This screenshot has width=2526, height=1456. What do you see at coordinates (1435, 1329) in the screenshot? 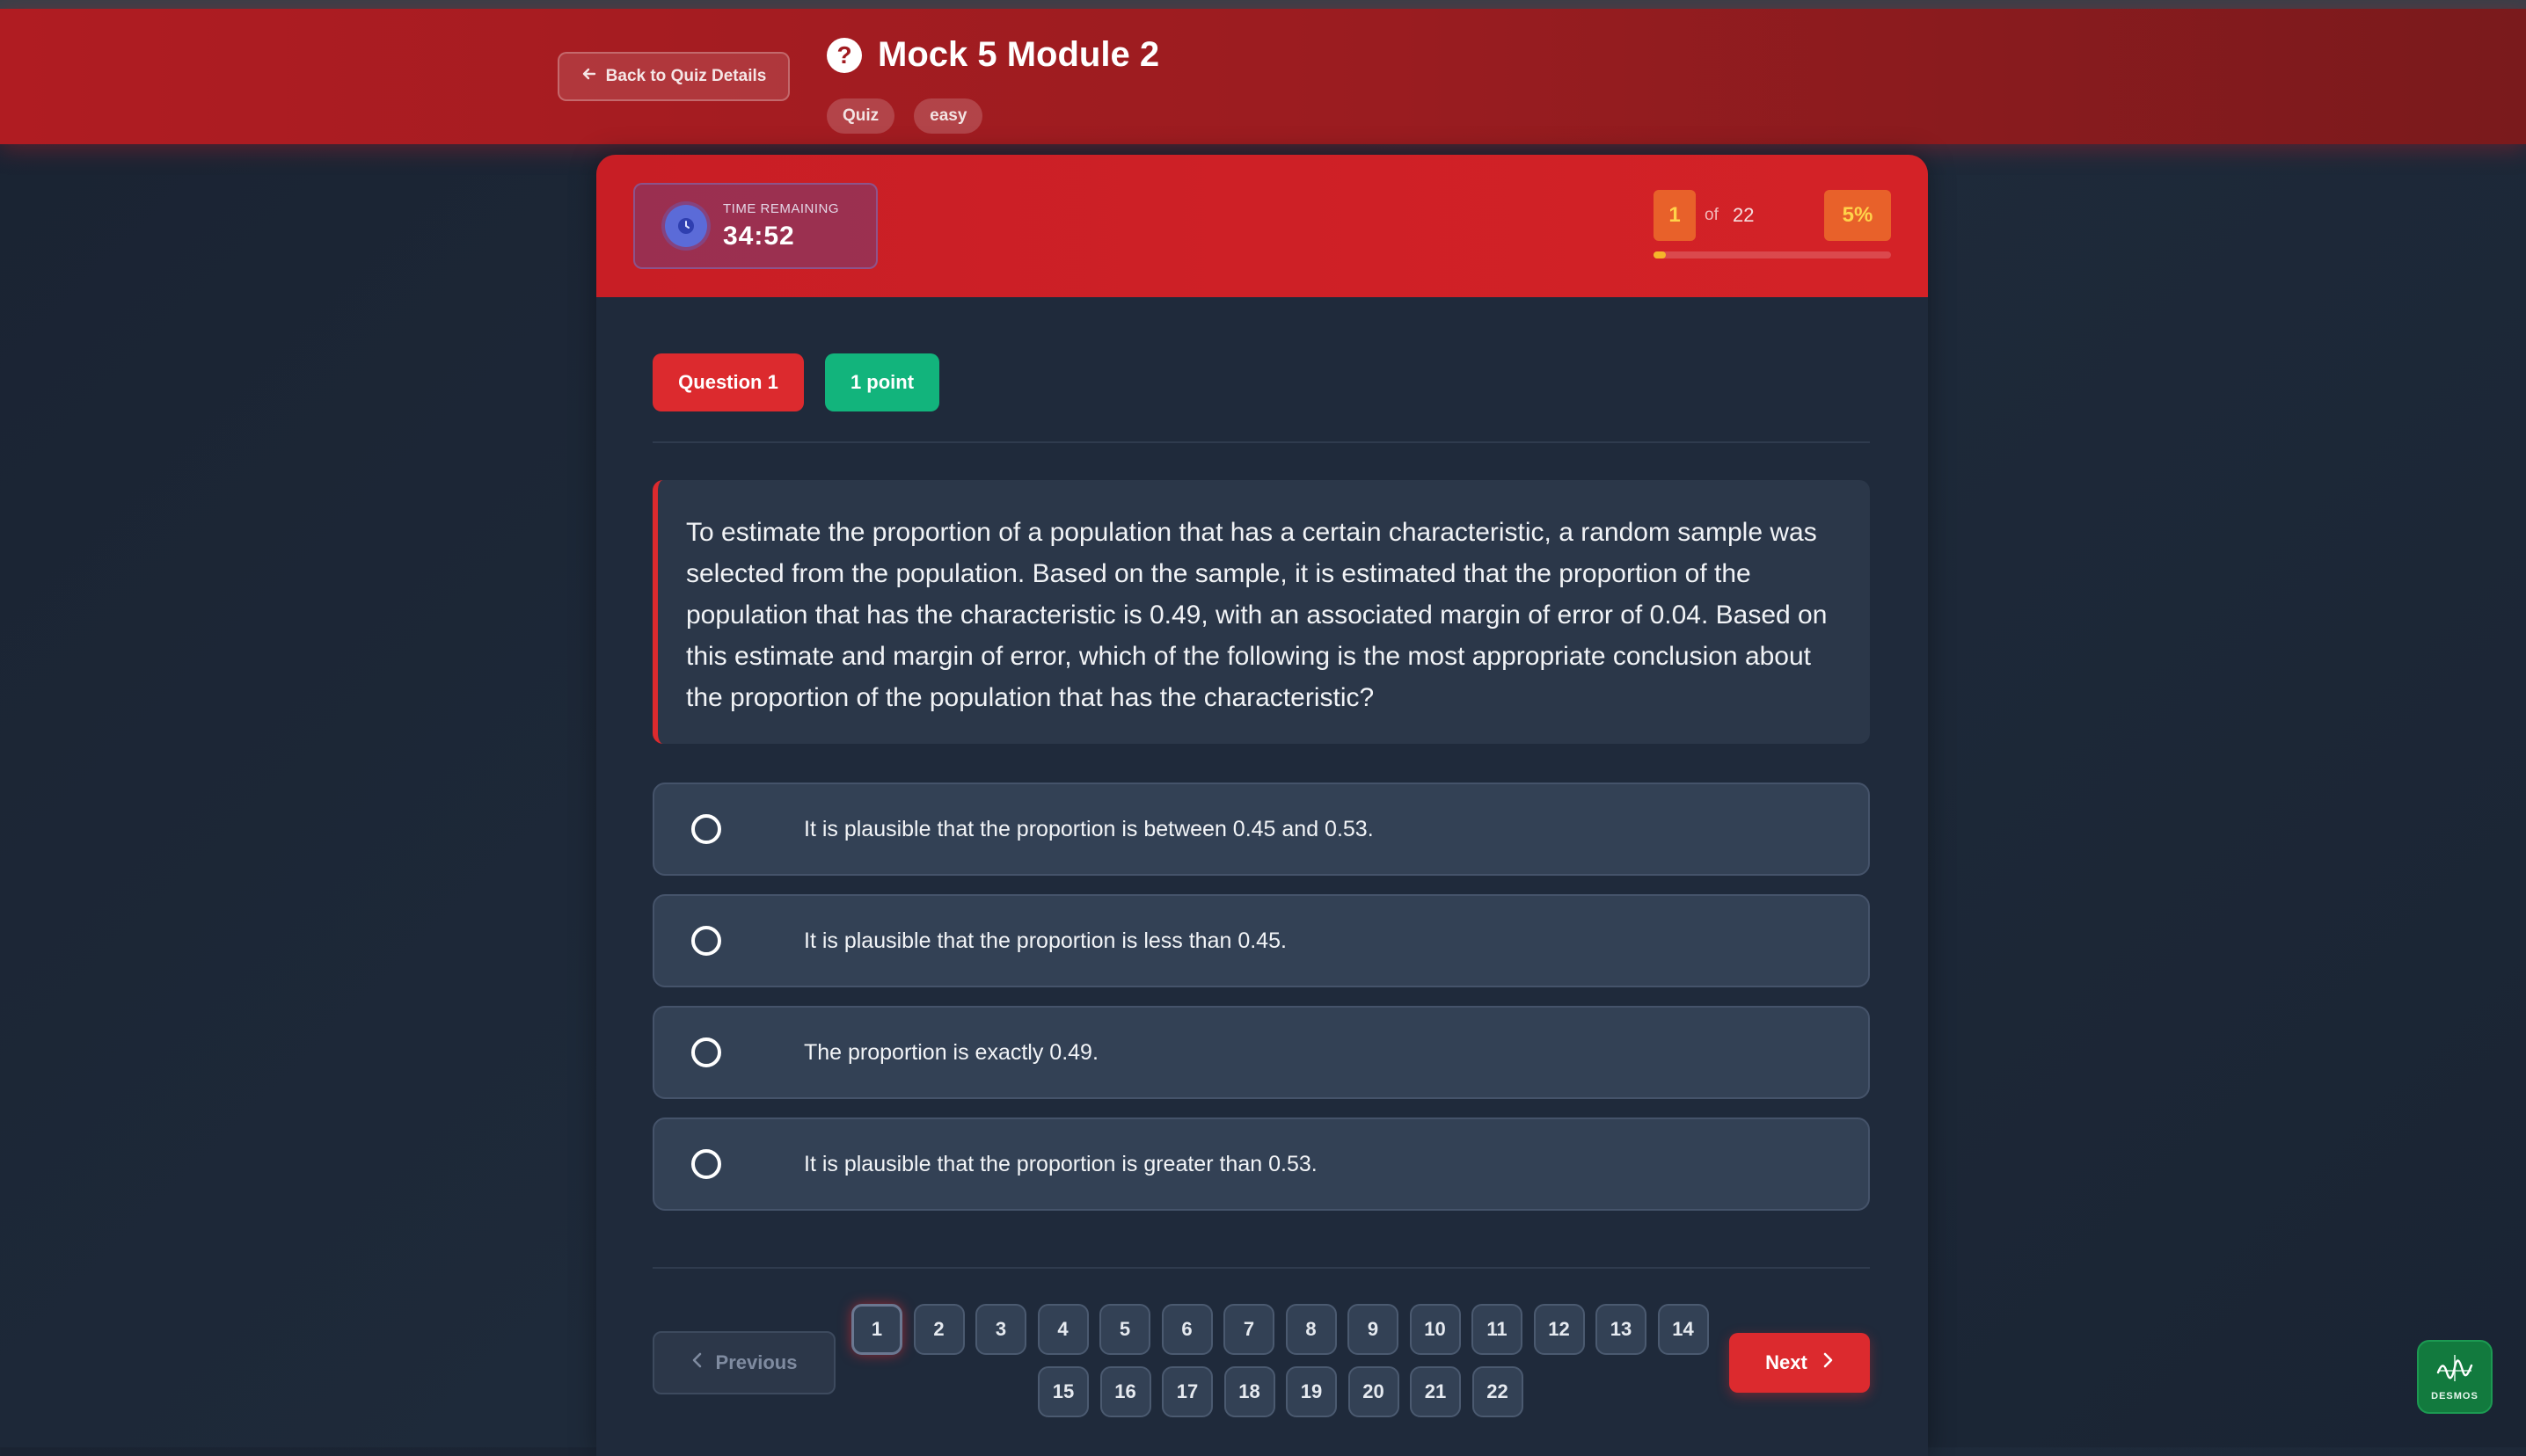
I see `page-button-10: 10` at bounding box center [1435, 1329].